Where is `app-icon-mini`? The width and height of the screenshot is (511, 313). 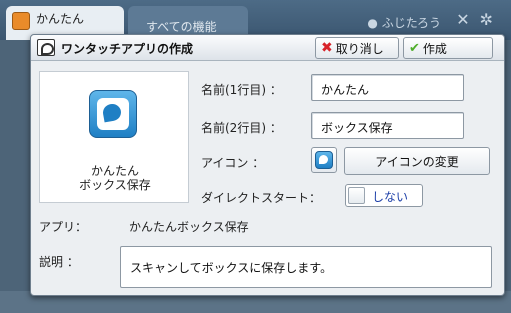 app-icon-mini is located at coordinates (324, 160).